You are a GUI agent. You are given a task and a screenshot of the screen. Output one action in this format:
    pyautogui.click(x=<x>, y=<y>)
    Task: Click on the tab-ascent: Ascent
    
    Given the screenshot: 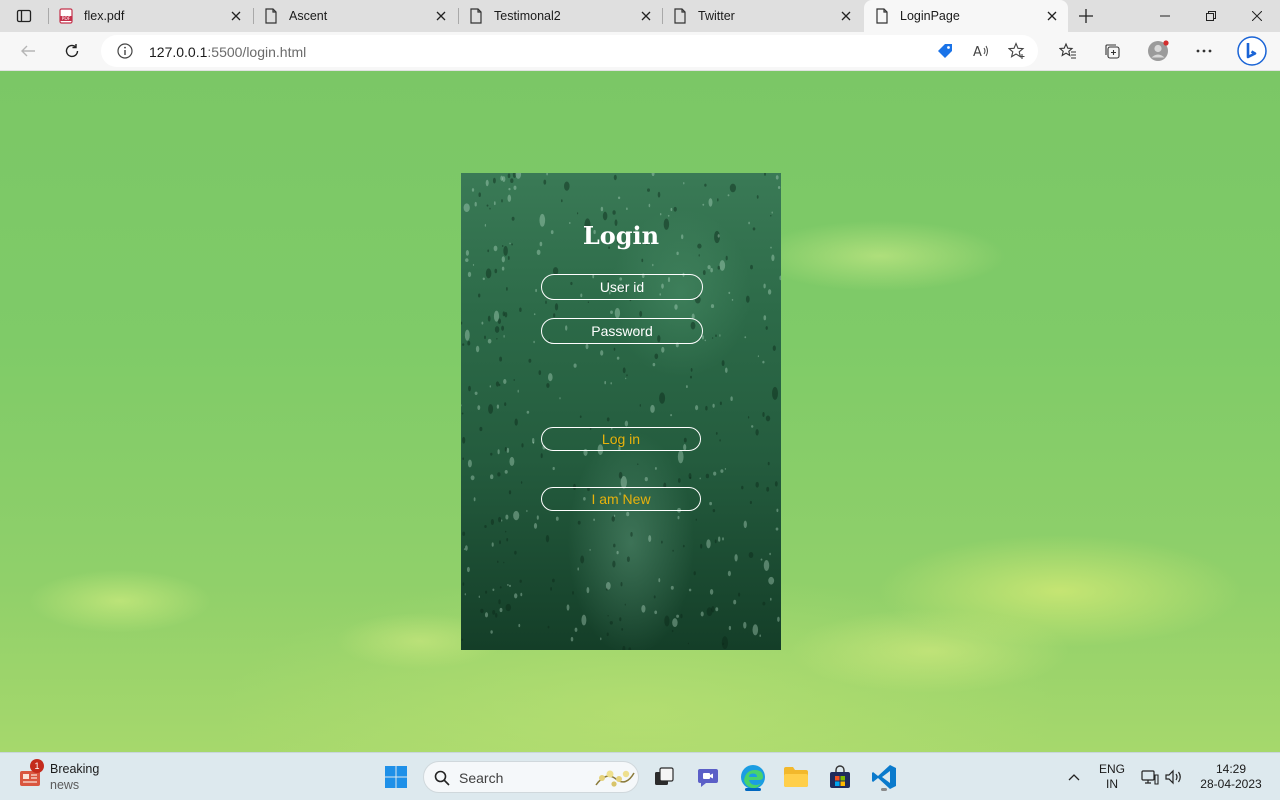 What is the action you would take?
    pyautogui.click(x=355, y=16)
    